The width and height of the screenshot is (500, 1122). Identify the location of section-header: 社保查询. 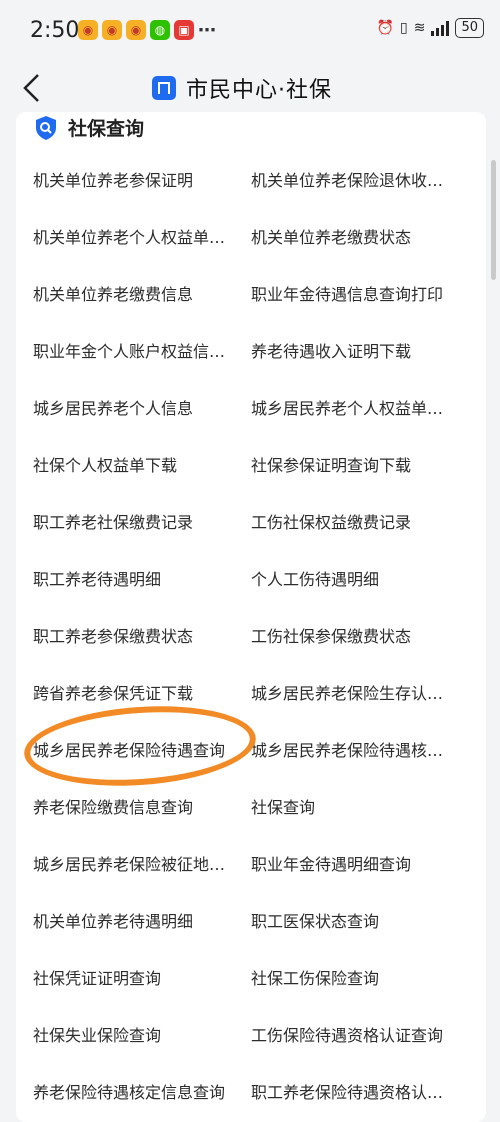
(89, 127).